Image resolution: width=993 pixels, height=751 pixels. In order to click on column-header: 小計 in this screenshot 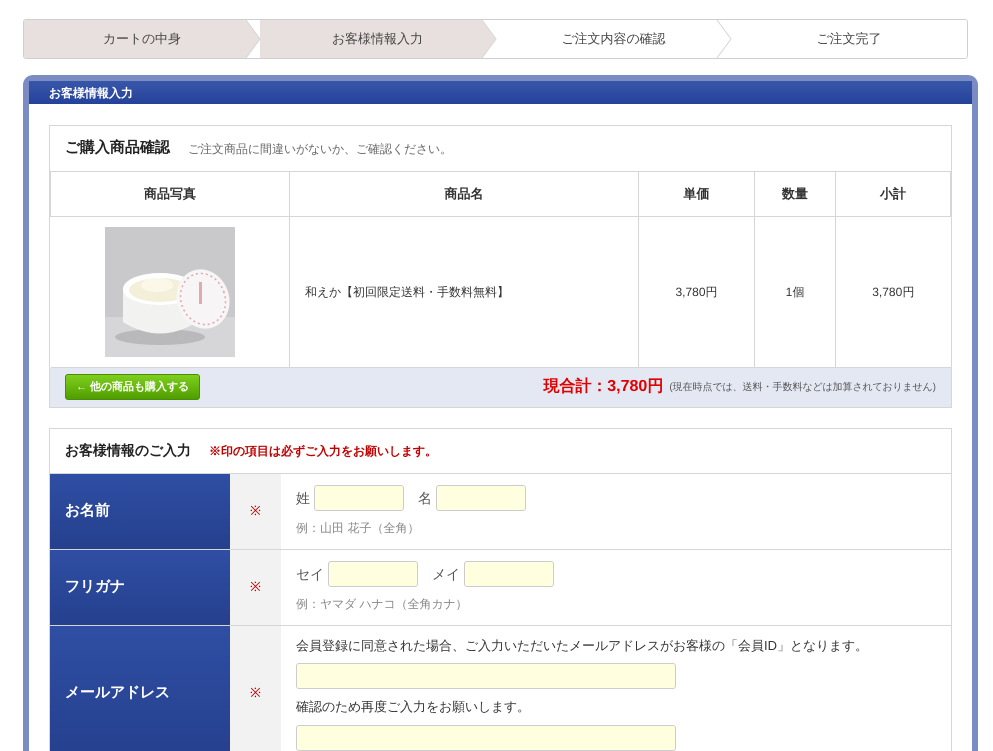, I will do `click(893, 194)`.